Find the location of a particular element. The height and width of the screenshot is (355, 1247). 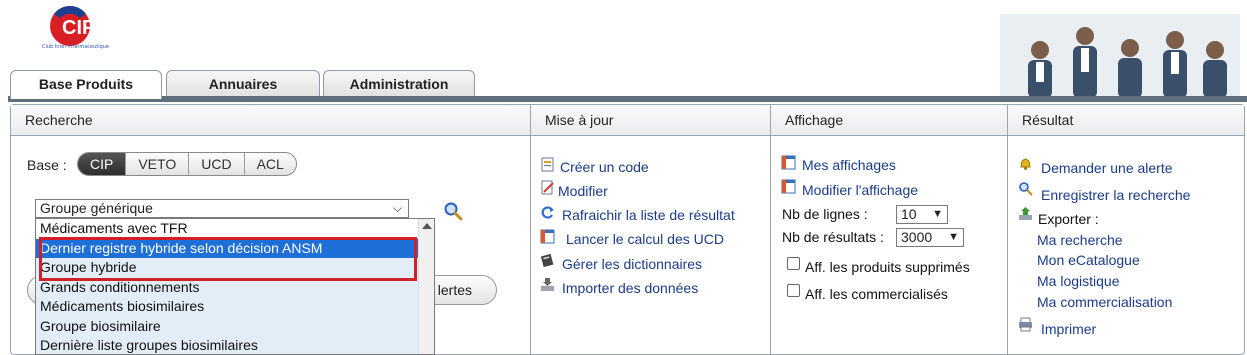

export-icon is located at coordinates (1025, 213).